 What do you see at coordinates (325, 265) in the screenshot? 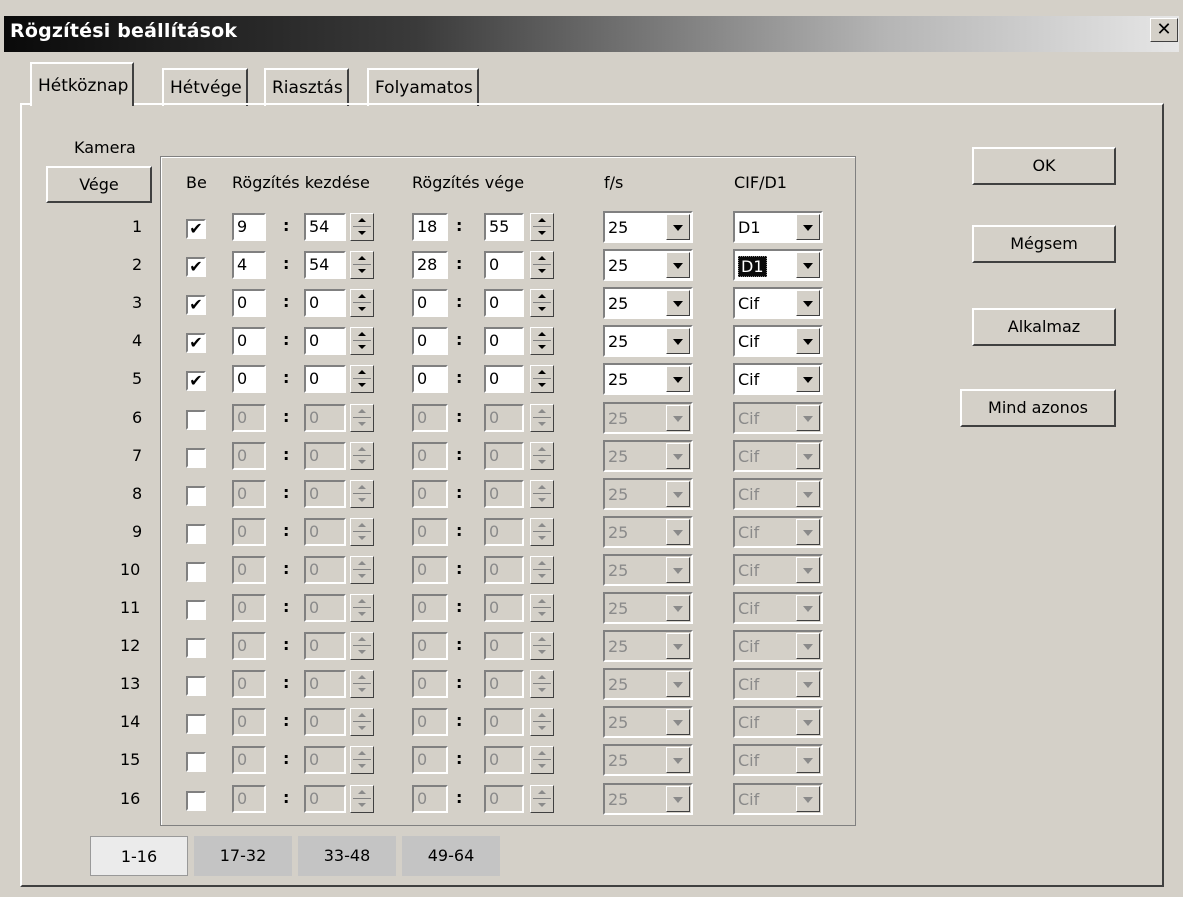
I see `start-minute-input: 54` at bounding box center [325, 265].